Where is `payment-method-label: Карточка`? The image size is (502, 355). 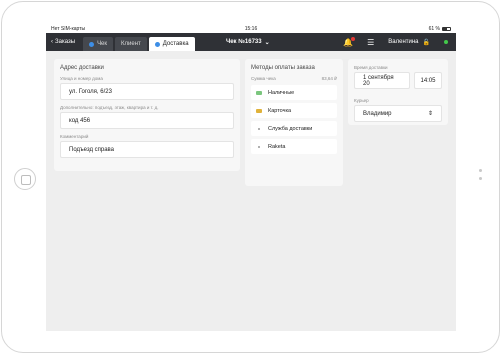
payment-method-label: Карточка is located at coordinates (280, 110).